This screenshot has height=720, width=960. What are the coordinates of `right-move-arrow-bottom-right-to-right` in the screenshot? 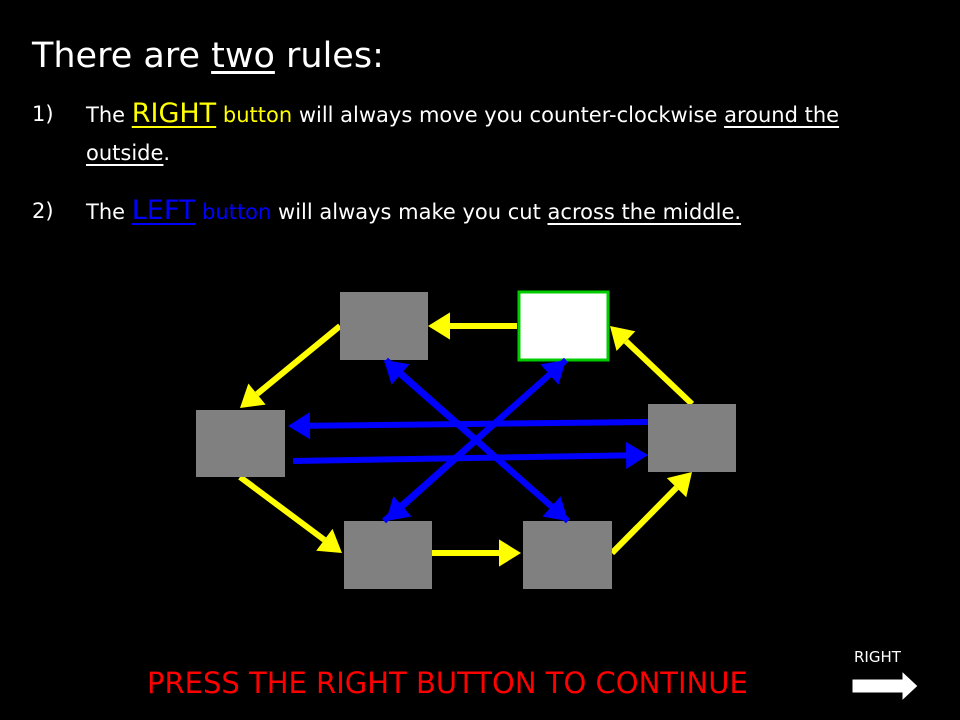 It's located at (650, 514).